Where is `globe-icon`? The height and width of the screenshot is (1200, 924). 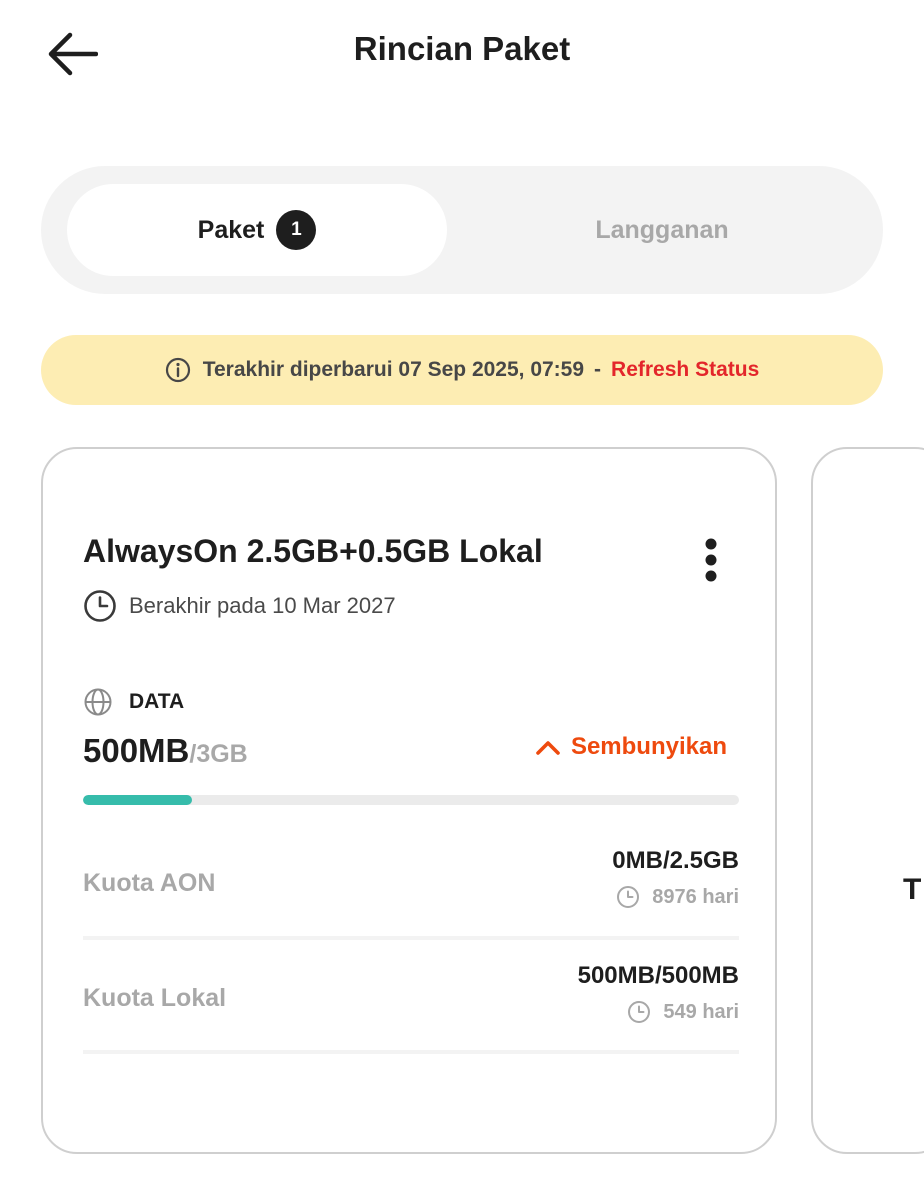
globe-icon is located at coordinates (98, 702).